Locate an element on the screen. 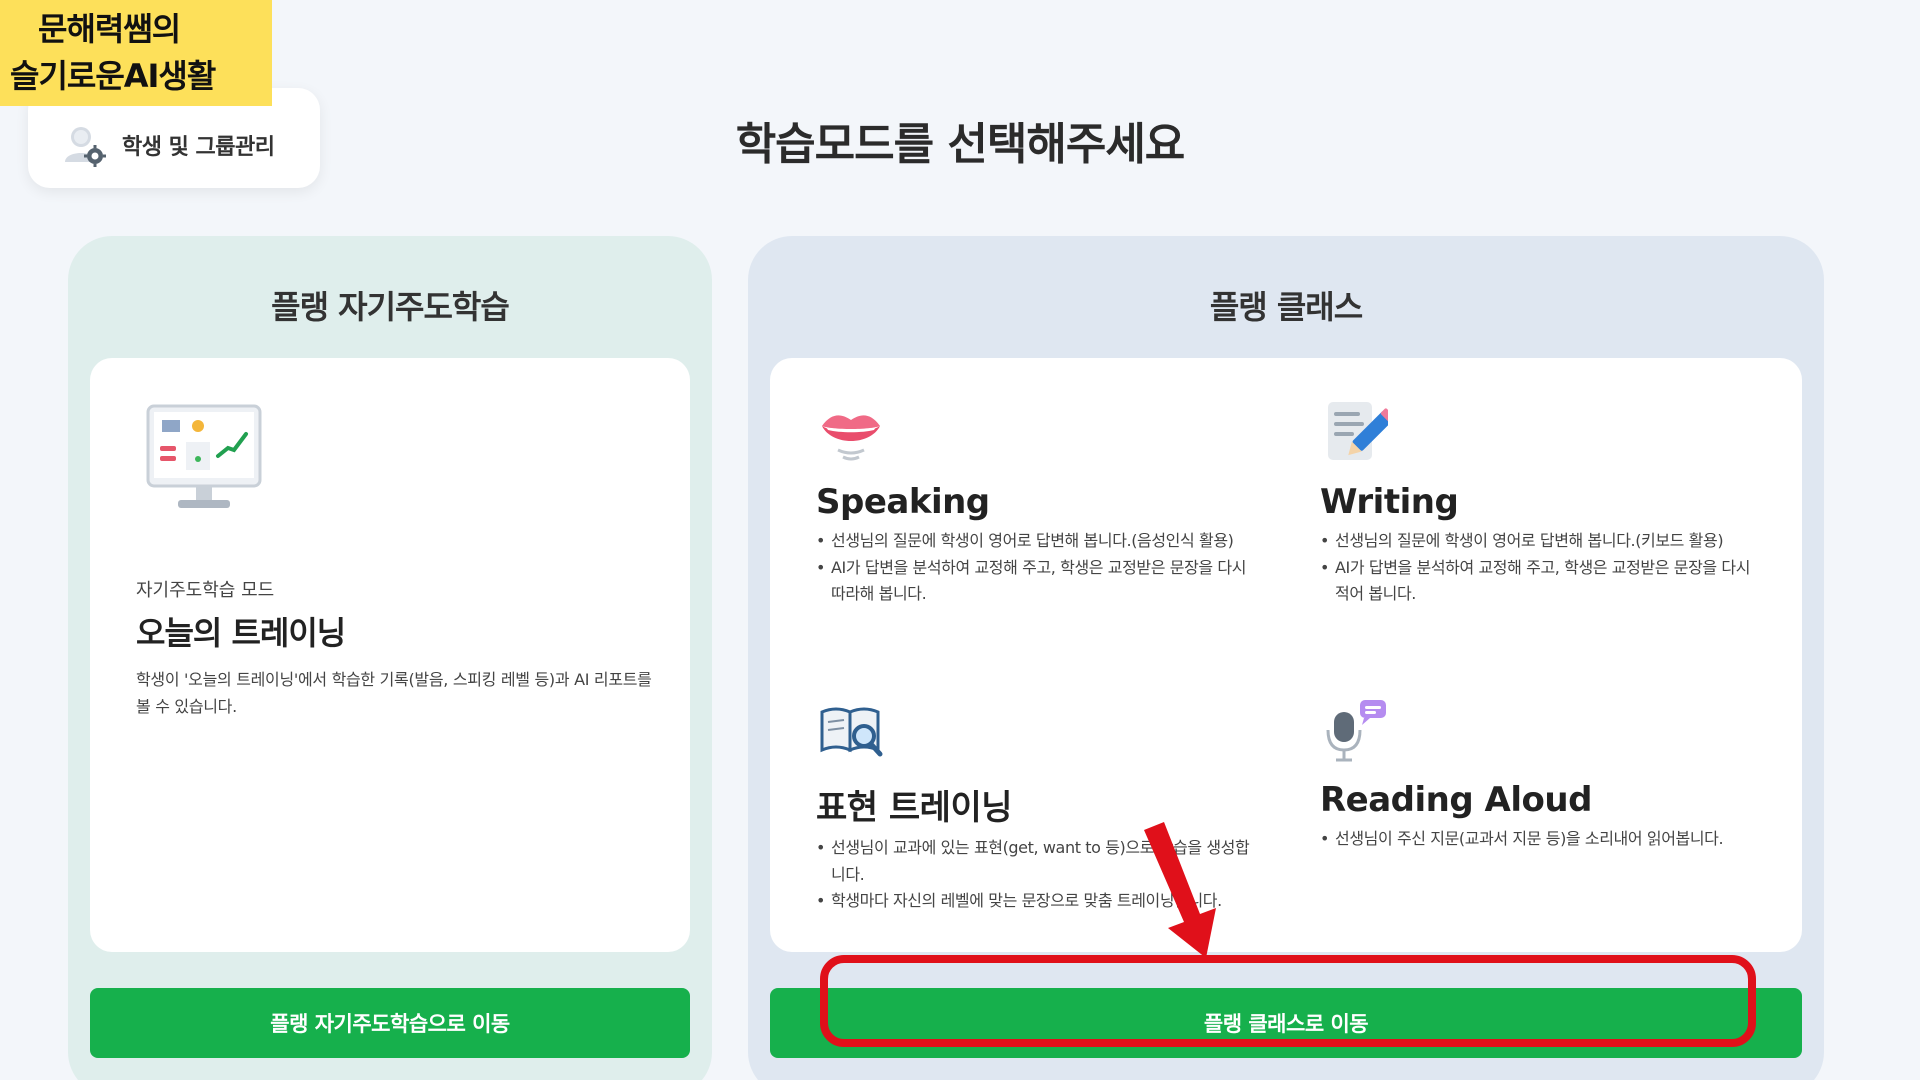  mode-title: 오늘의 트레이닝 is located at coordinates (241, 633).